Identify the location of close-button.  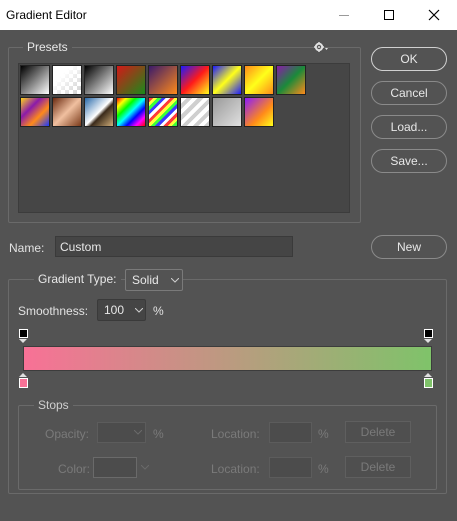
(434, 15).